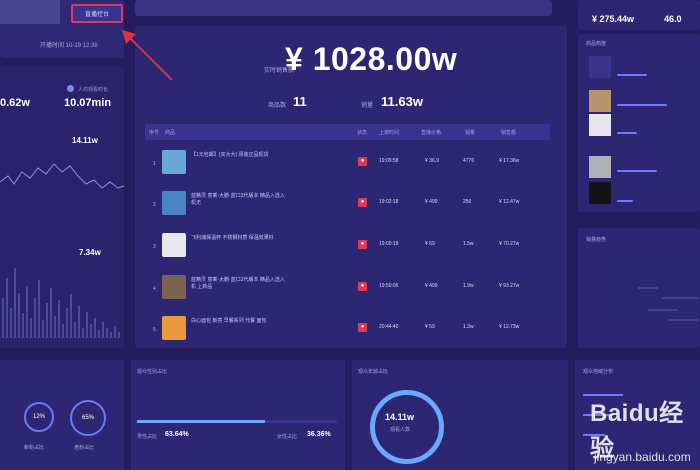  I want to click on annotation-arrow, so click(147, 55).